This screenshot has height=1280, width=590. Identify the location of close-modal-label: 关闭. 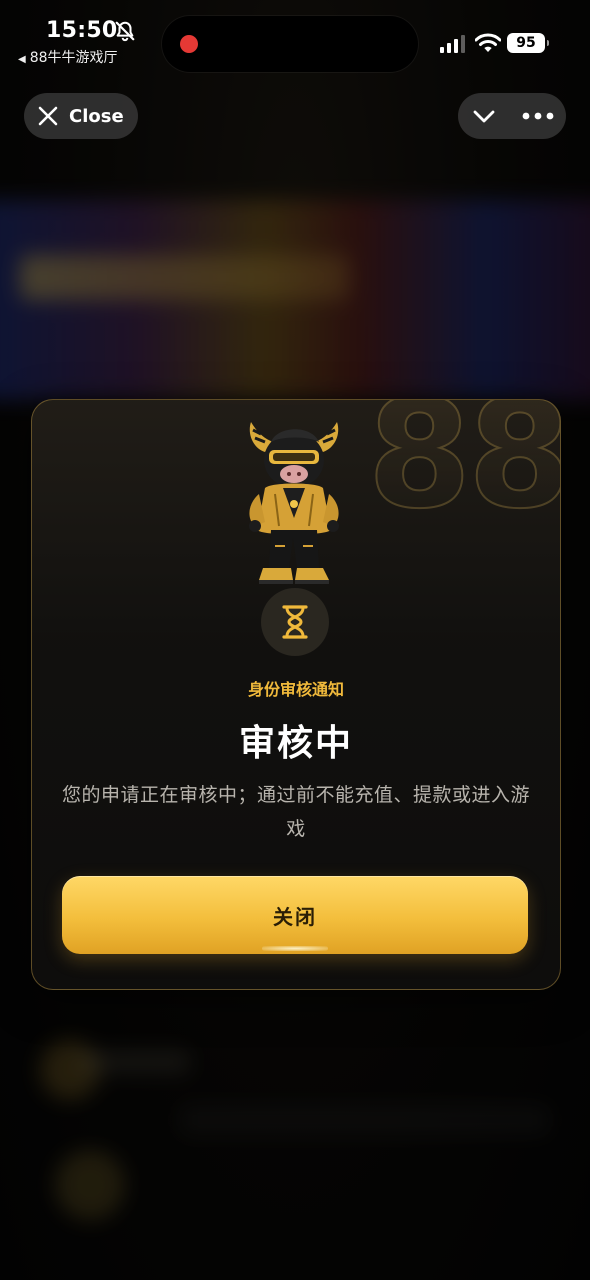
(295, 916).